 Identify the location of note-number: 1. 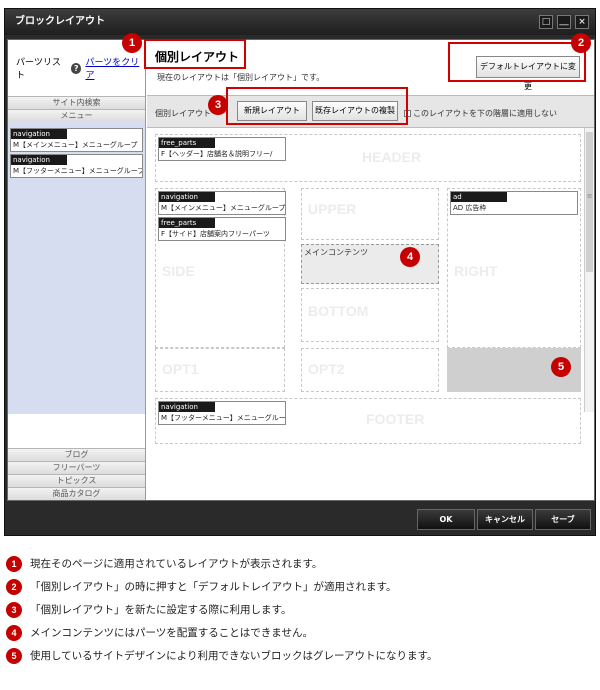
(14, 563).